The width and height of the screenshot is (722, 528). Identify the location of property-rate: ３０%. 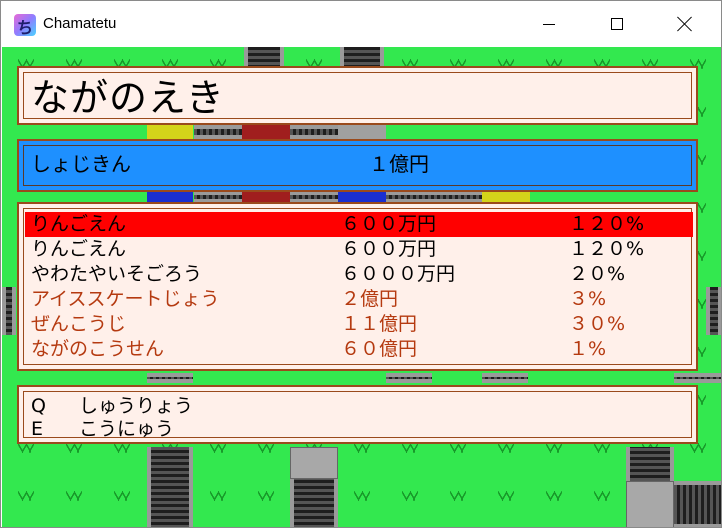
(597, 324).